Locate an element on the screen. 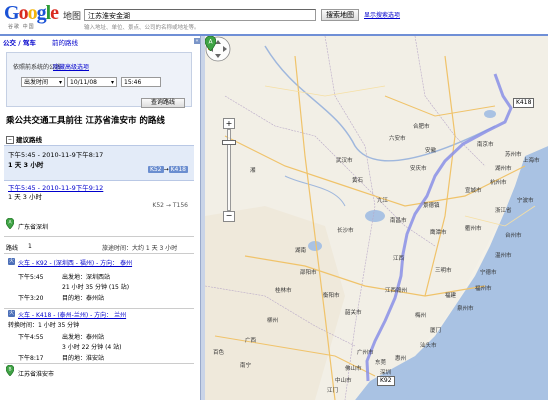  city-label: 安徽 is located at coordinates (431, 151).